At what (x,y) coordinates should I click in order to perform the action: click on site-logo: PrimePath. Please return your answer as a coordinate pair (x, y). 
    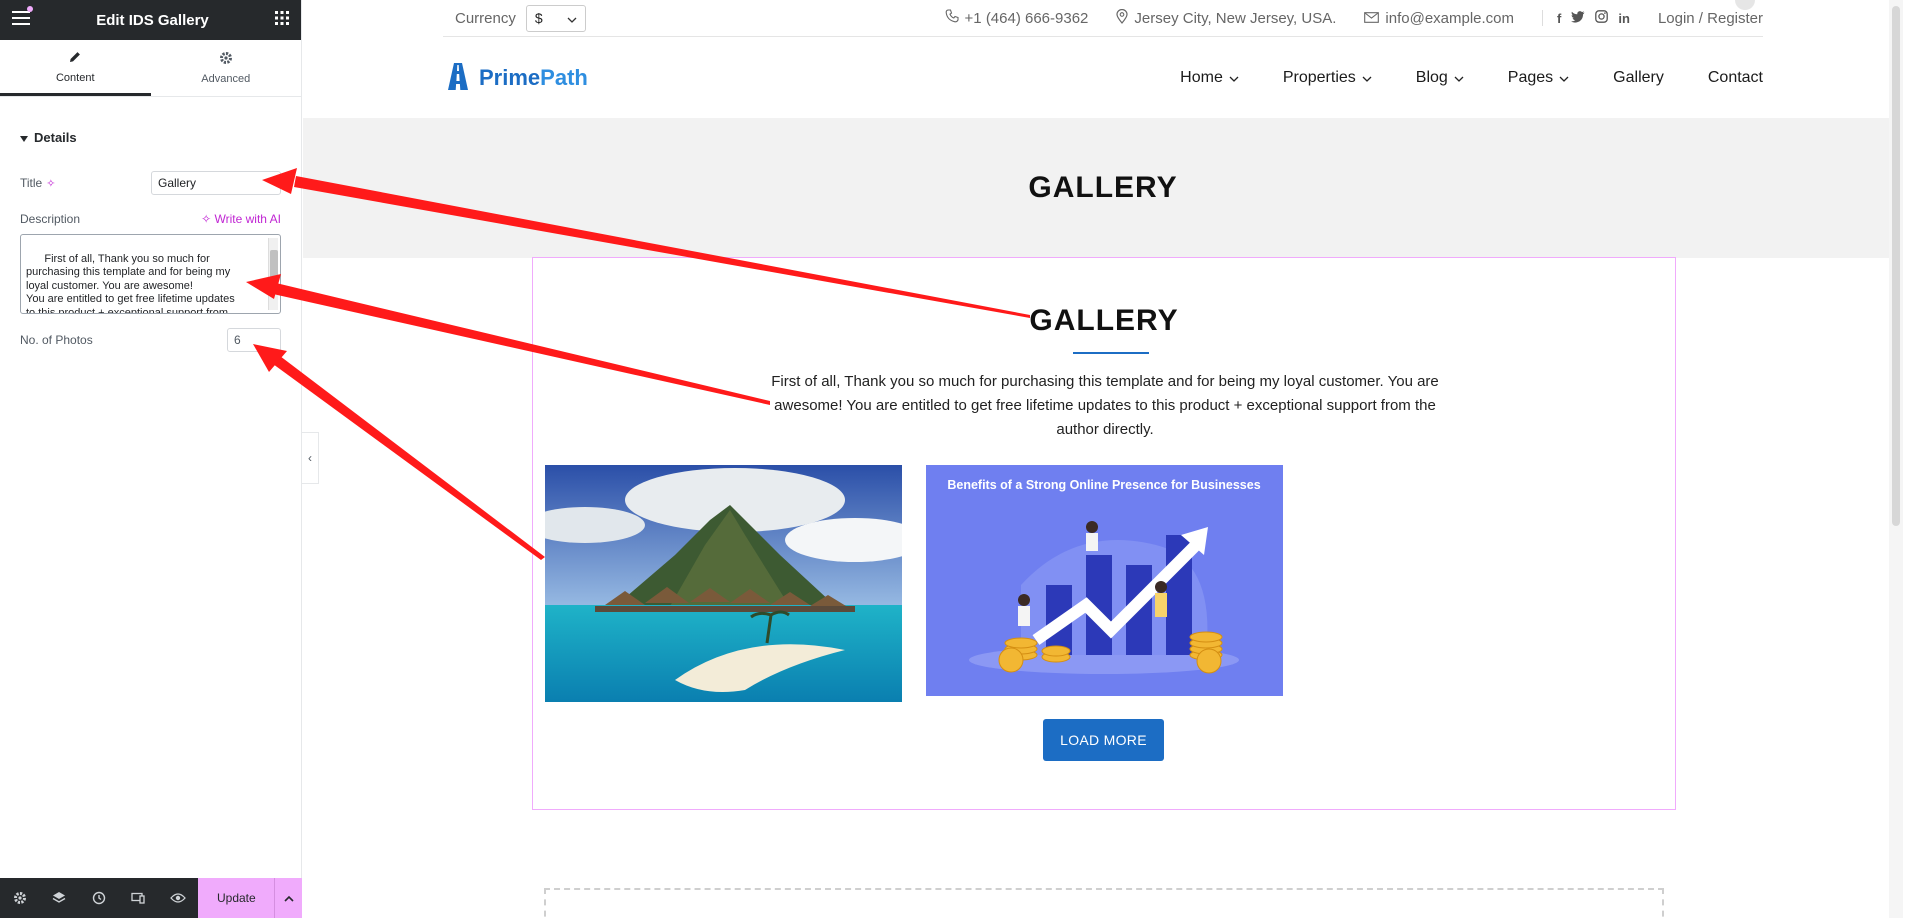
    Looking at the image, I should click on (515, 78).